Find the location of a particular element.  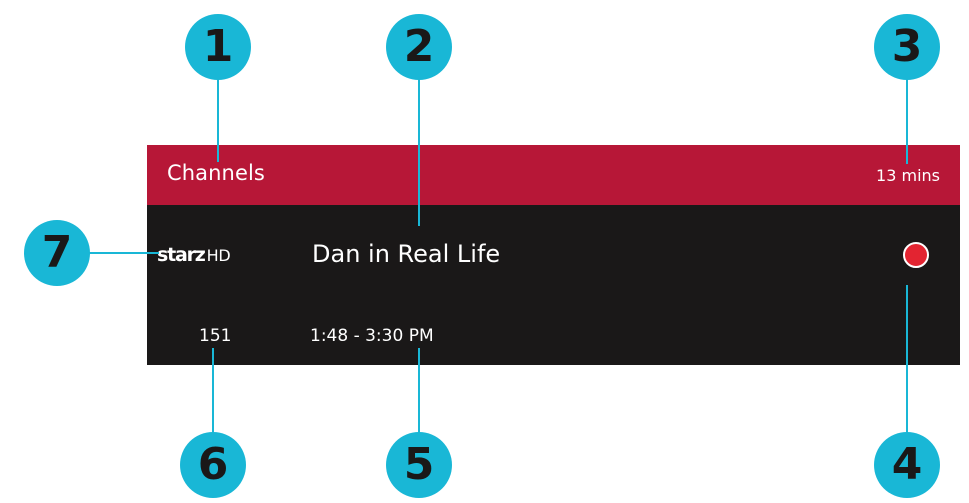

network-logo-suffix: HD is located at coordinates (218, 255).